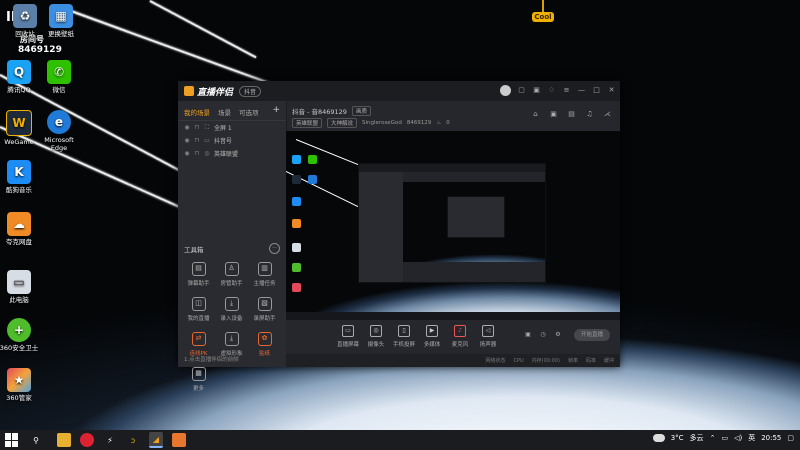  Describe the element at coordinates (488, 336) in the screenshot. I see `speaker-button: ◁ 扬声器` at that location.